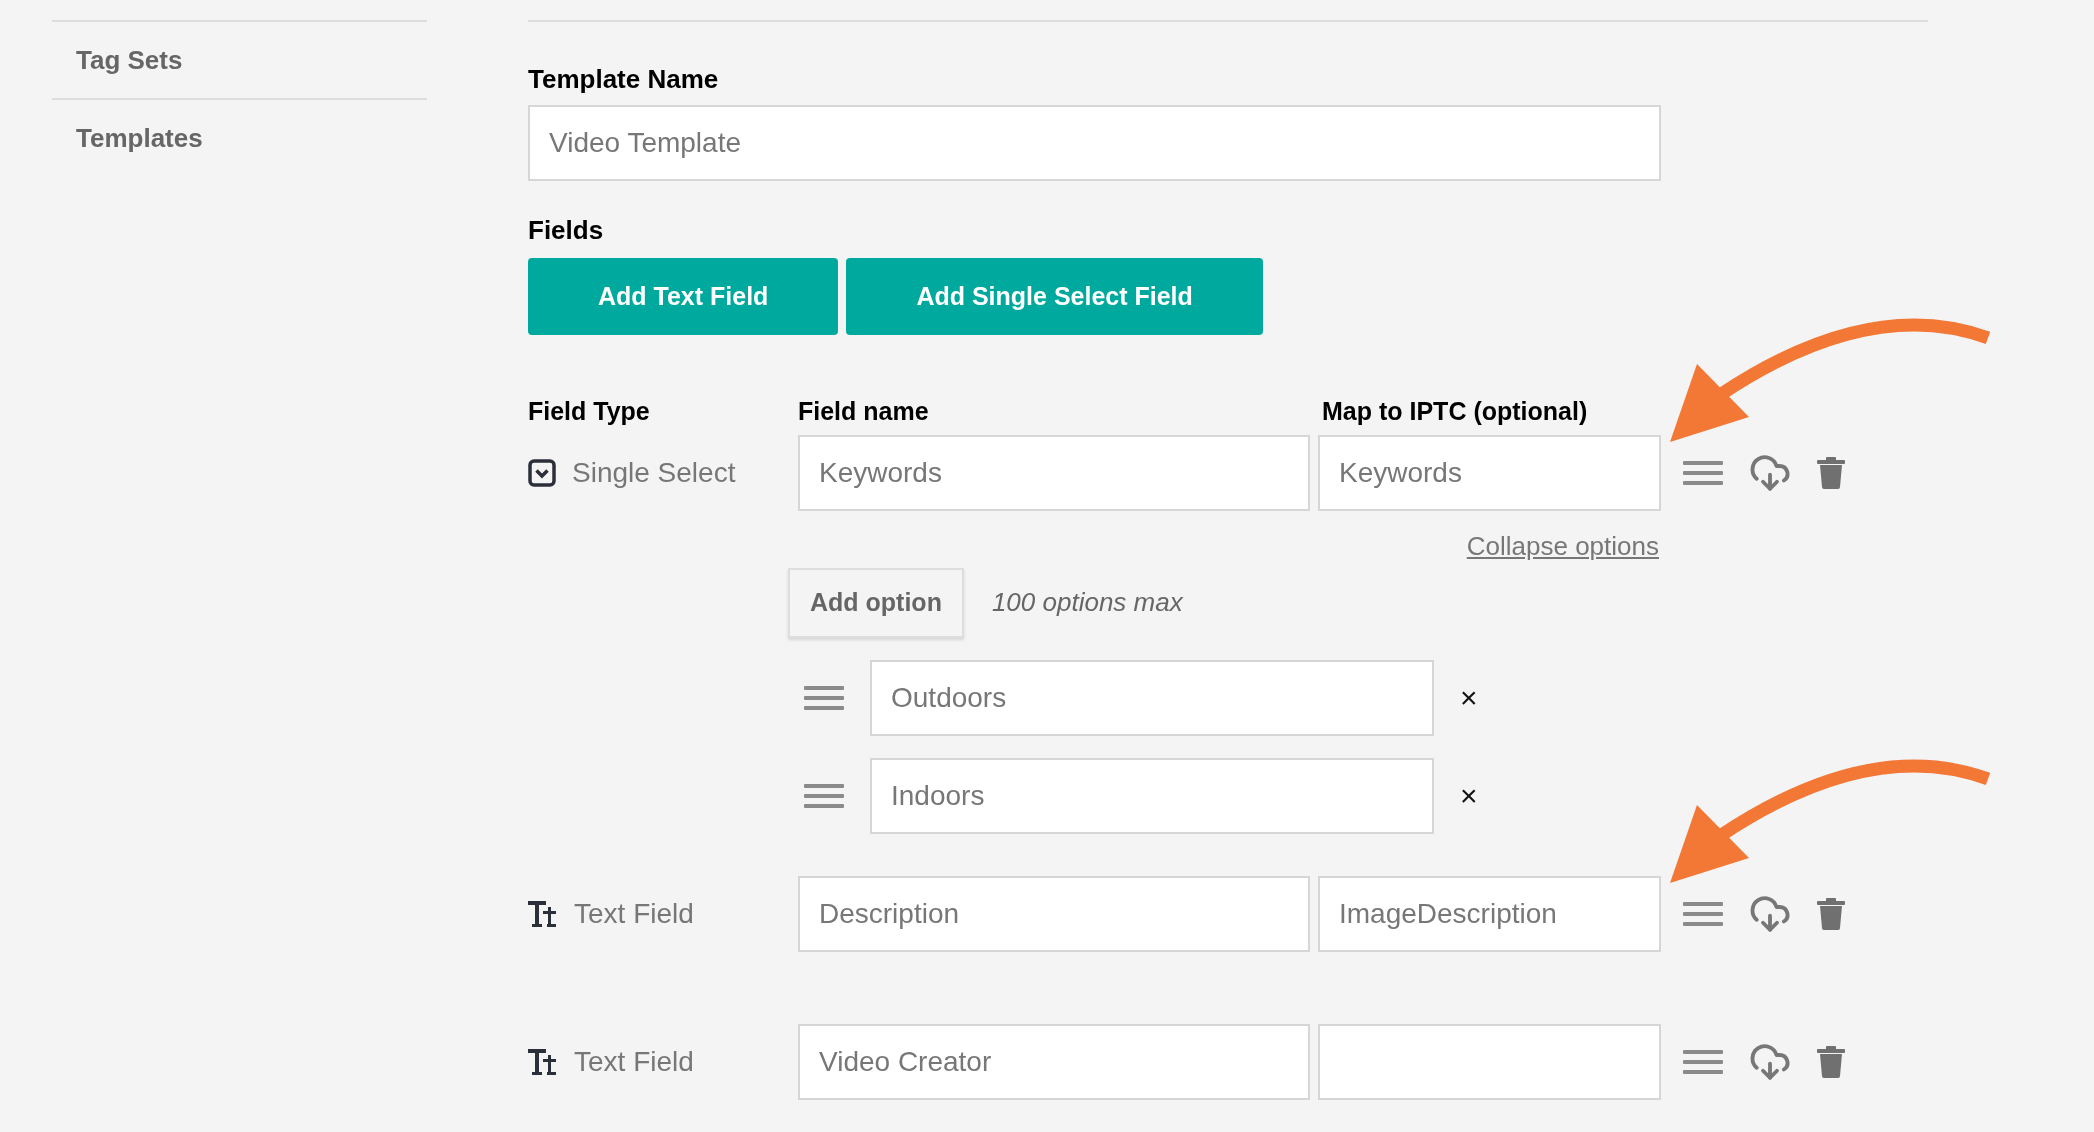 The height and width of the screenshot is (1132, 2094). Describe the element at coordinates (1489, 1061) in the screenshot. I see `iptc-input` at that location.